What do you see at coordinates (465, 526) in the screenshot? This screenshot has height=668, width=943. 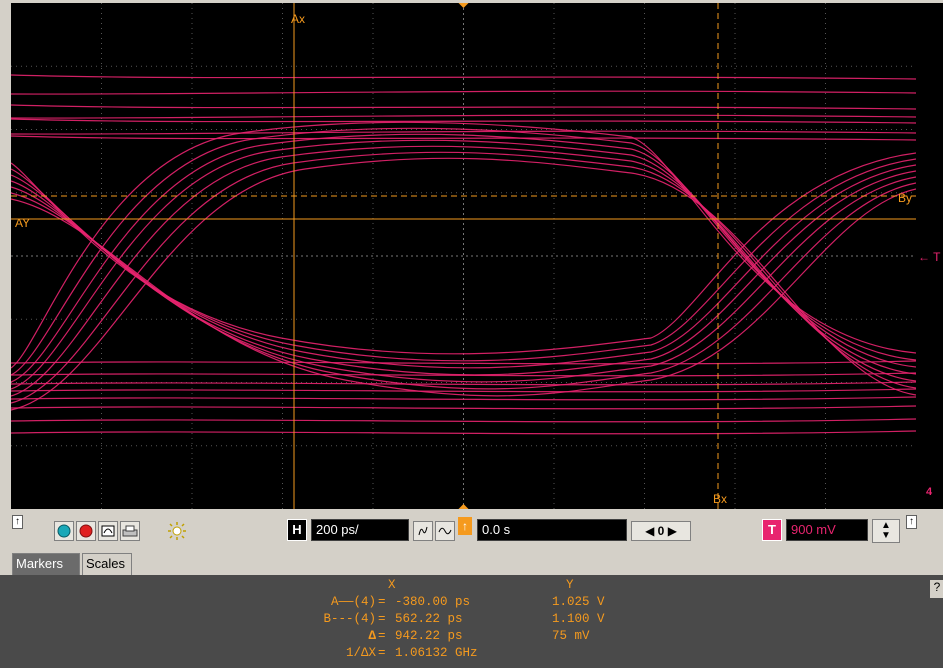 I see `delay-reference-icon: ↑` at bounding box center [465, 526].